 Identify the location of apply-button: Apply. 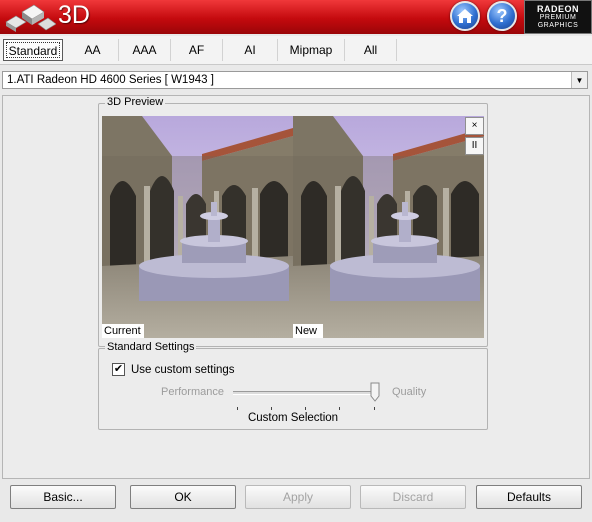
(298, 497).